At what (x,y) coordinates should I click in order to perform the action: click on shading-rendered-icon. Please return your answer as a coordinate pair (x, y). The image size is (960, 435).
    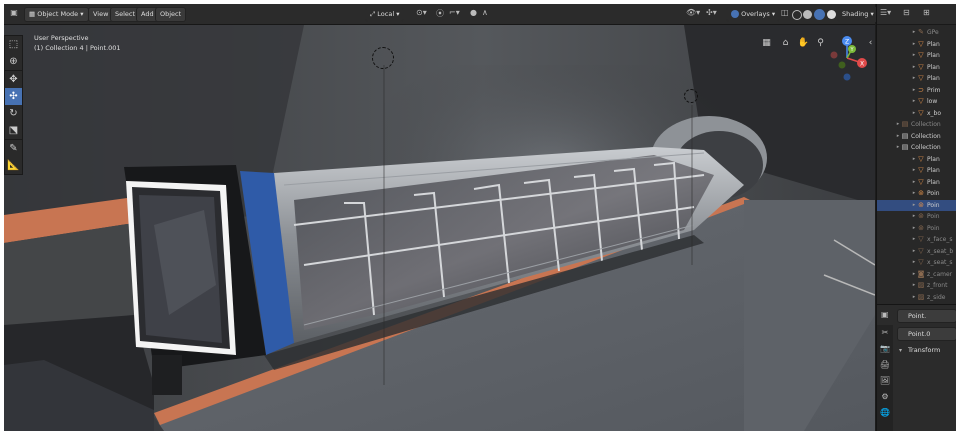
    Looking at the image, I should click on (831, 14).